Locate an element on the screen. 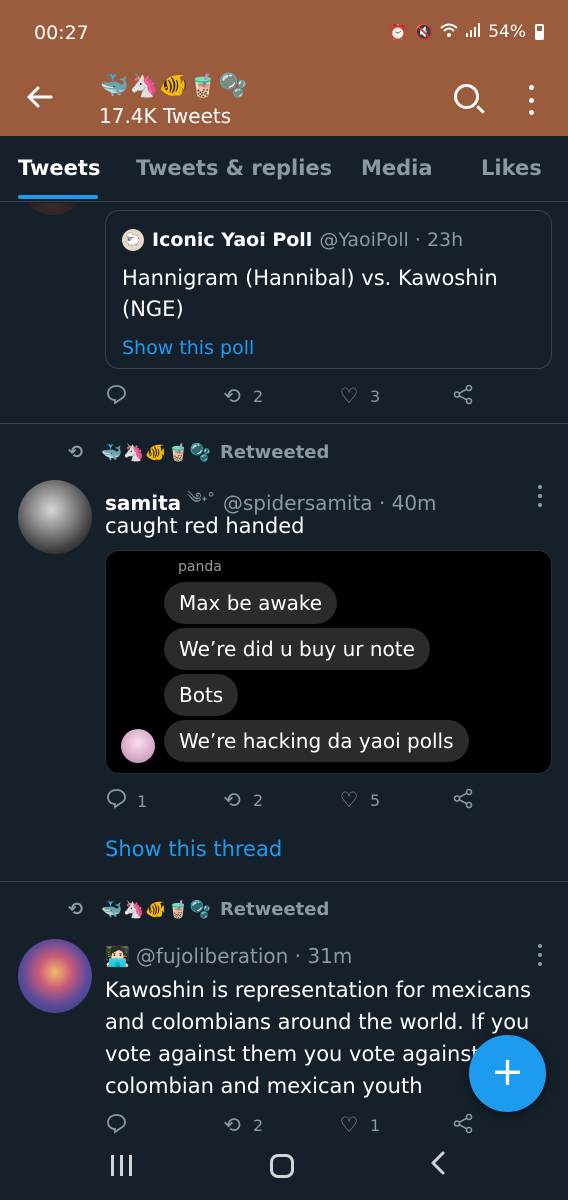  reply-button: 1 is located at coordinates (126, 801).